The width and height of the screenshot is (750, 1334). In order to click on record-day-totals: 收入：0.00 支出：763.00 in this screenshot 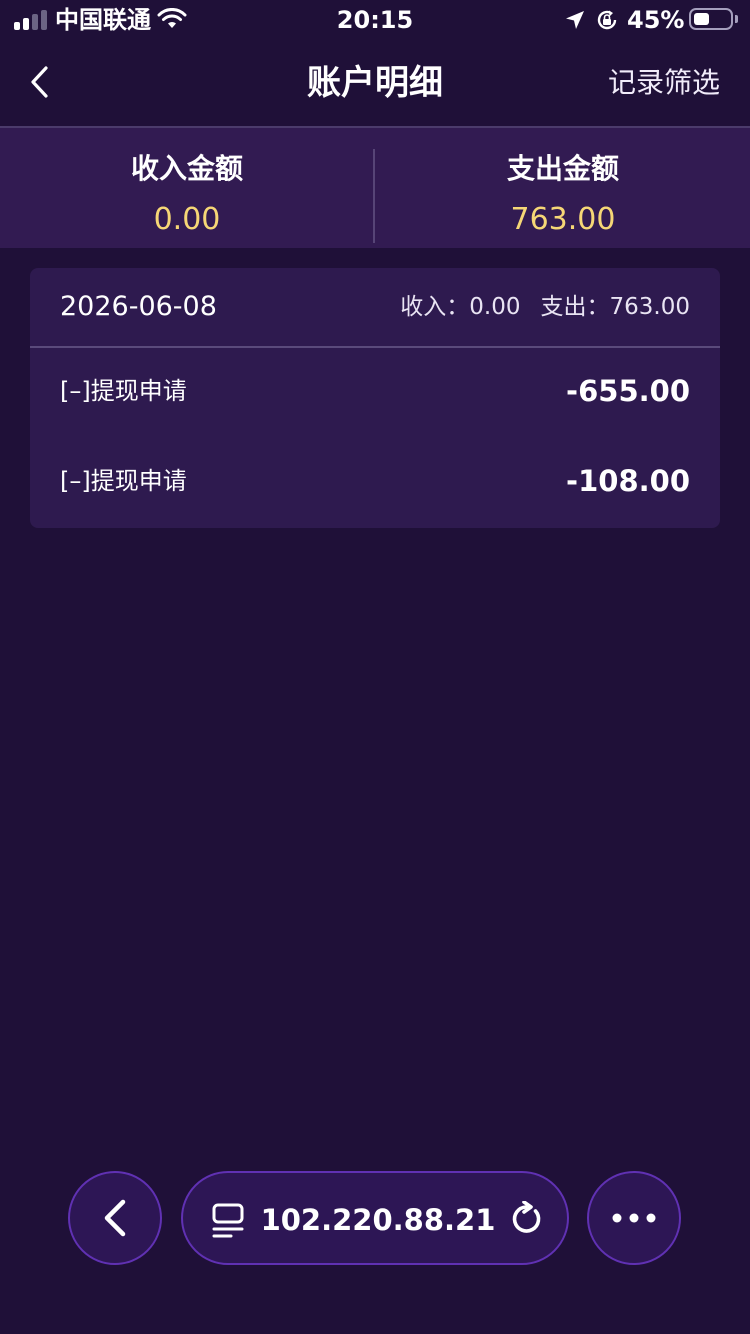, I will do `click(545, 307)`.